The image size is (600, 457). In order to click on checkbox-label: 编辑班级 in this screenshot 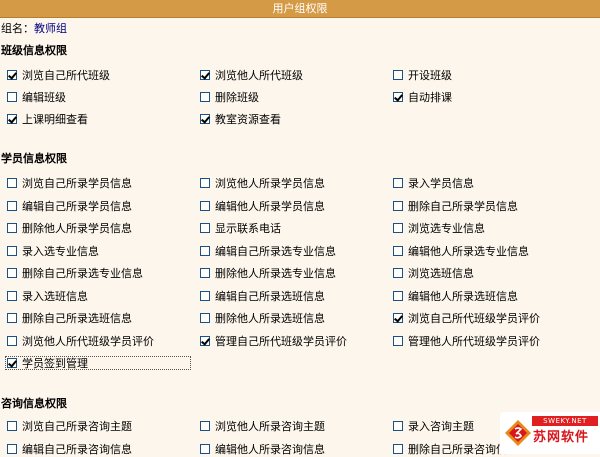, I will do `click(44, 98)`.